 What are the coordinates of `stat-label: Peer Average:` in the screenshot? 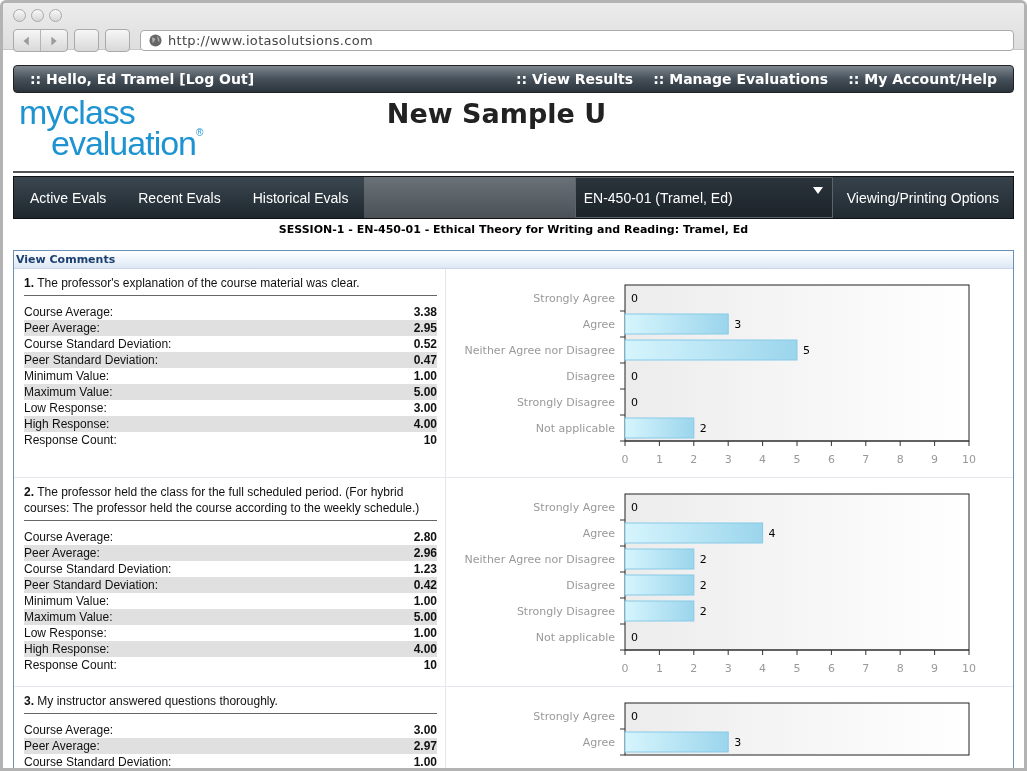 It's located at (62, 553).